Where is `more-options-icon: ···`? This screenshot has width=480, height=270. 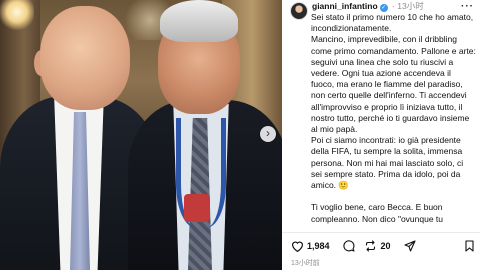 more-options-icon: ··· is located at coordinates (467, 6).